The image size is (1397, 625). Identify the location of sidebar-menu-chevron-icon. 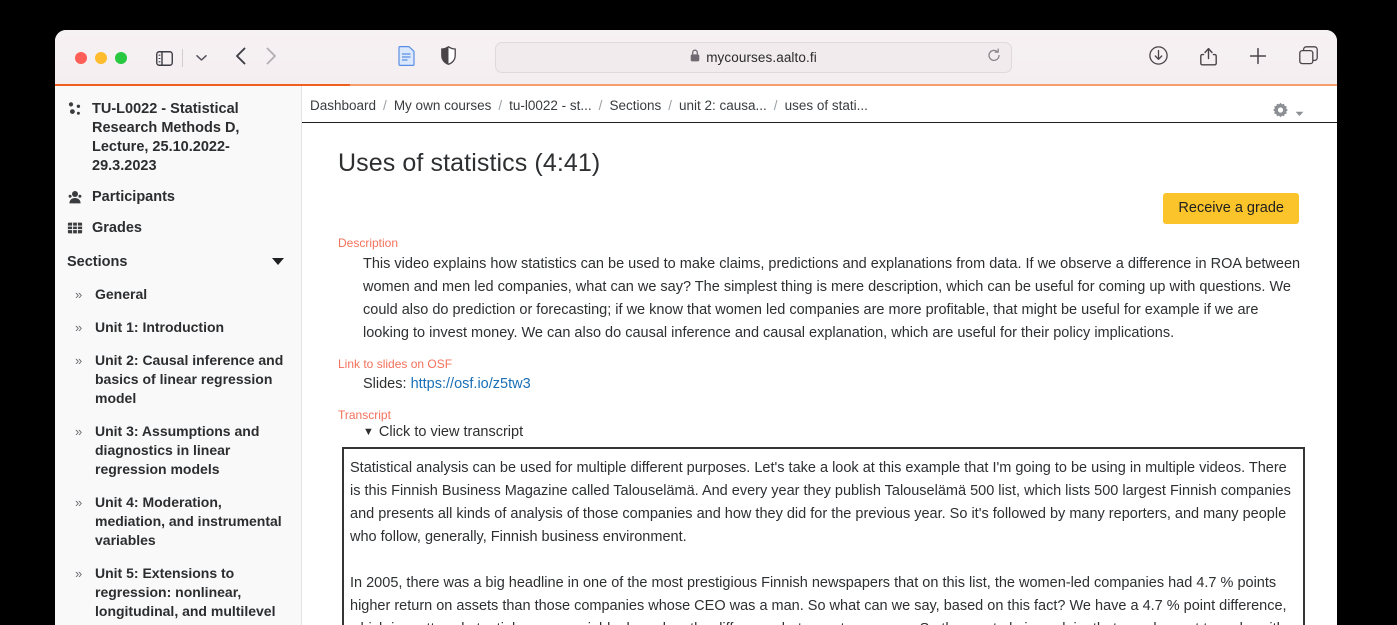
(201, 58).